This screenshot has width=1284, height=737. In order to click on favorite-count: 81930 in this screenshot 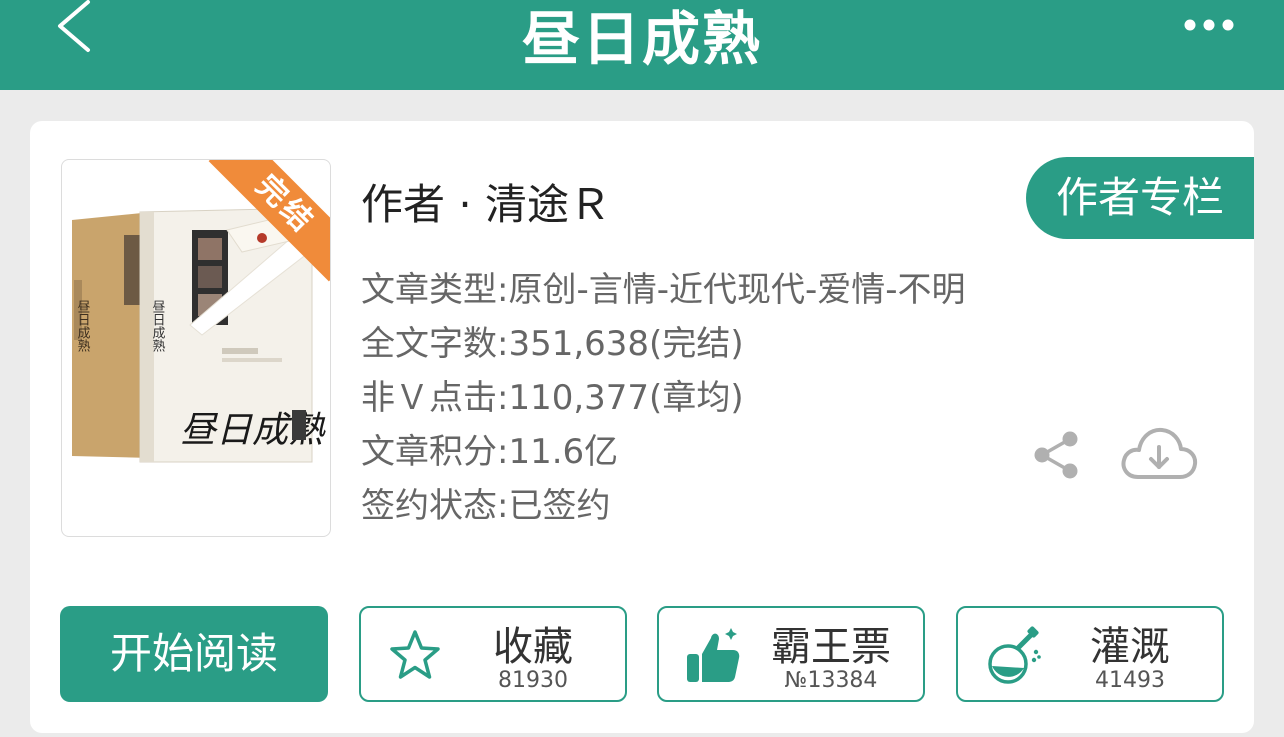, I will do `click(533, 680)`.